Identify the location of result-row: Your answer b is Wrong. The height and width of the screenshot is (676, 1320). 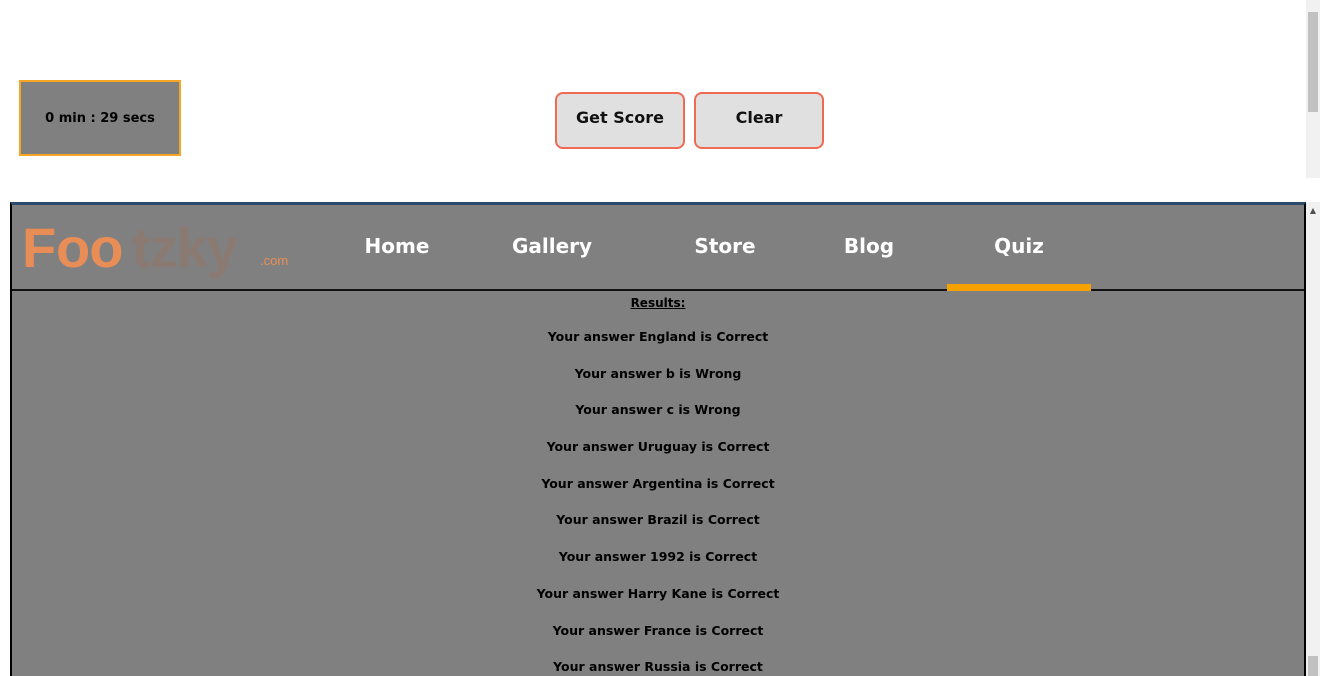
(658, 373).